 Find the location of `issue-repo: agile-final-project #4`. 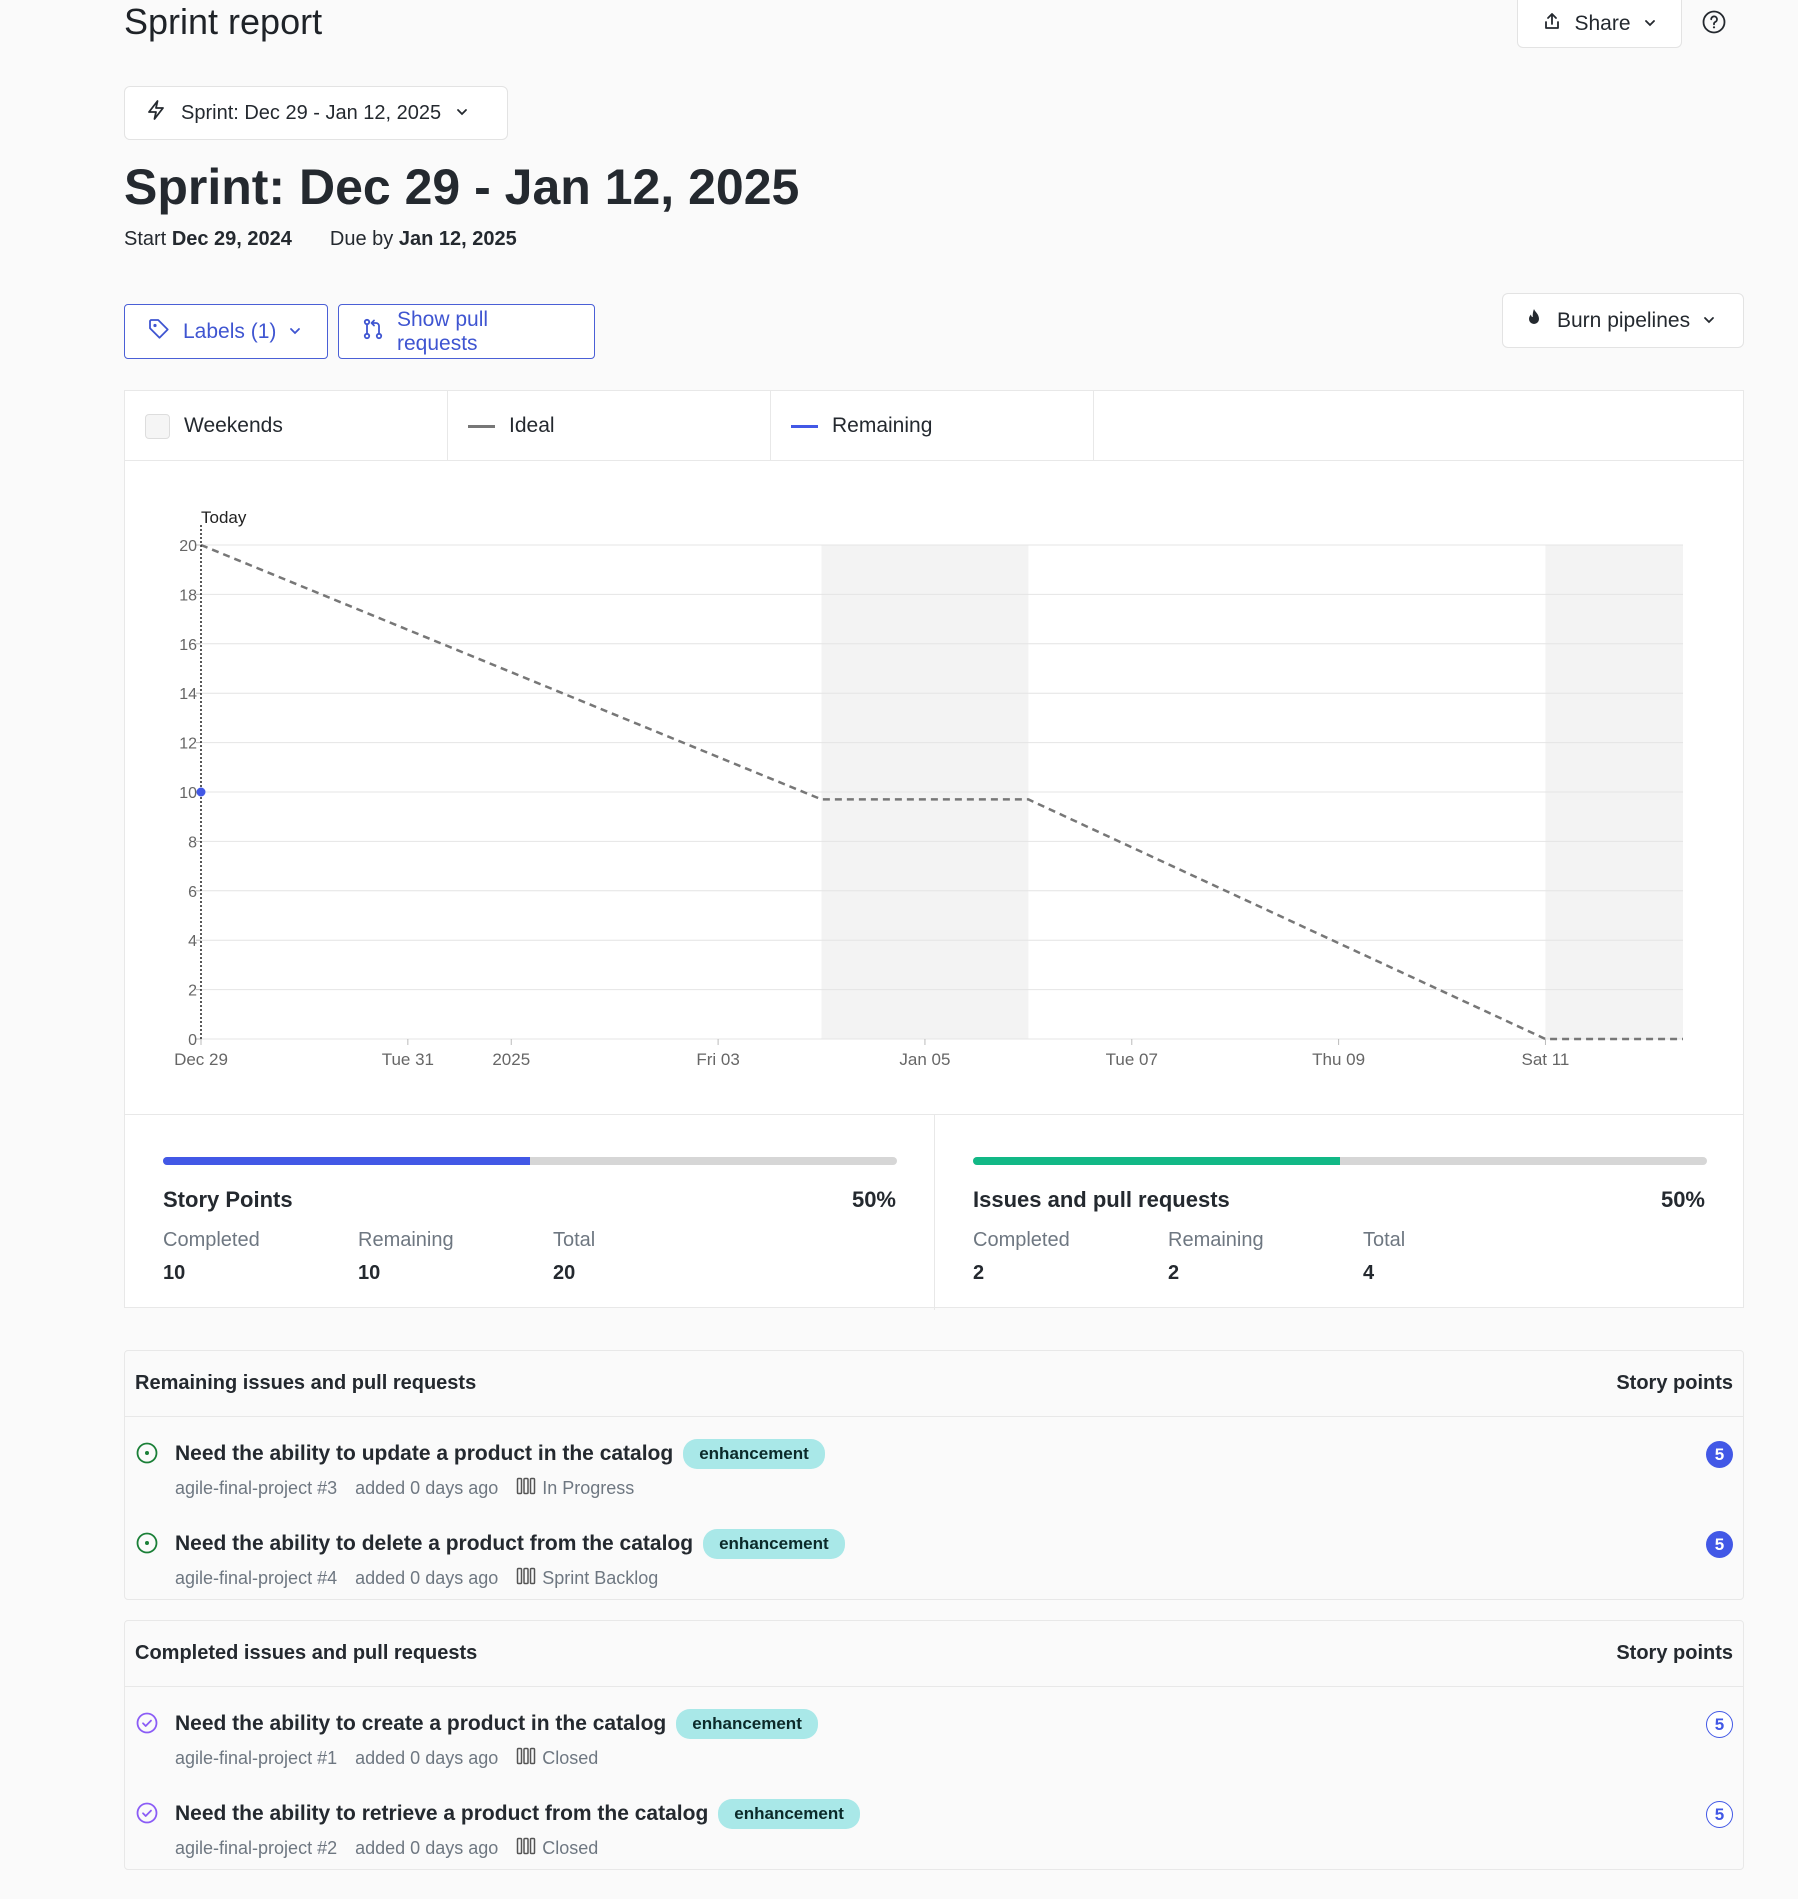

issue-repo: agile-final-project #4 is located at coordinates (256, 1578).